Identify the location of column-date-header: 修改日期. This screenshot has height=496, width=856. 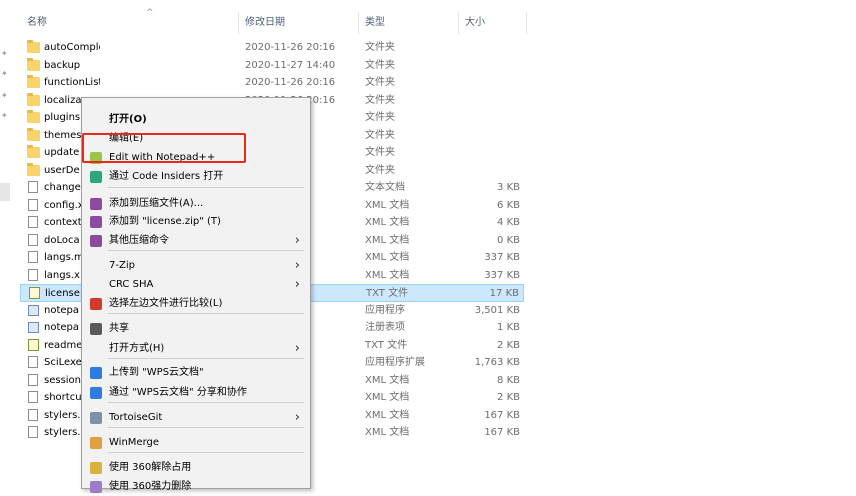
(265, 23).